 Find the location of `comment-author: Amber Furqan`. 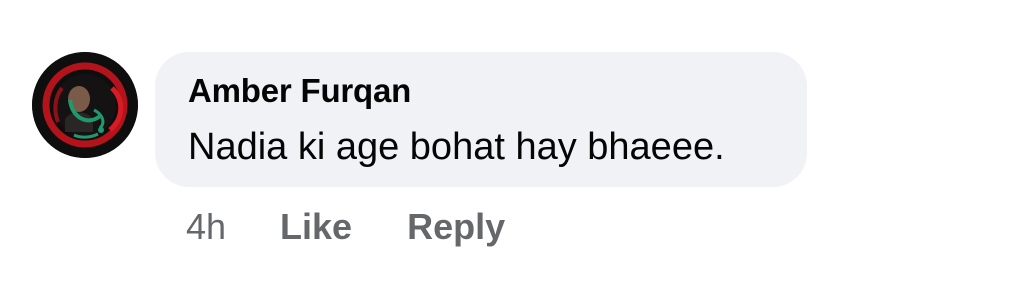

comment-author: Amber Furqan is located at coordinates (299, 91).